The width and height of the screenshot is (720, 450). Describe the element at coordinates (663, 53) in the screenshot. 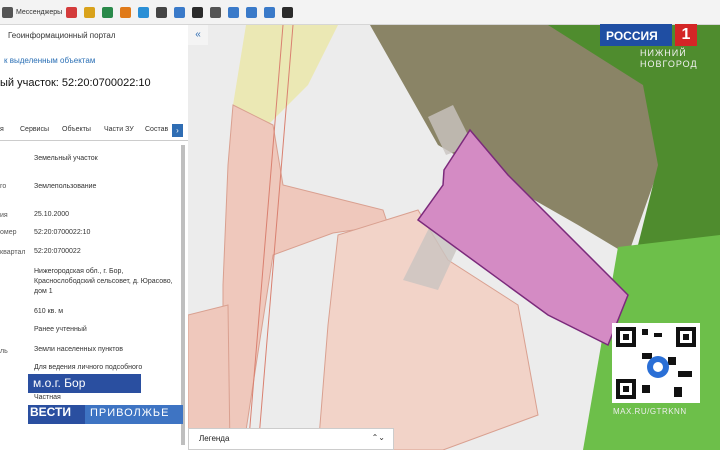

I see `region-line-1: НИЖНИЙ` at that location.